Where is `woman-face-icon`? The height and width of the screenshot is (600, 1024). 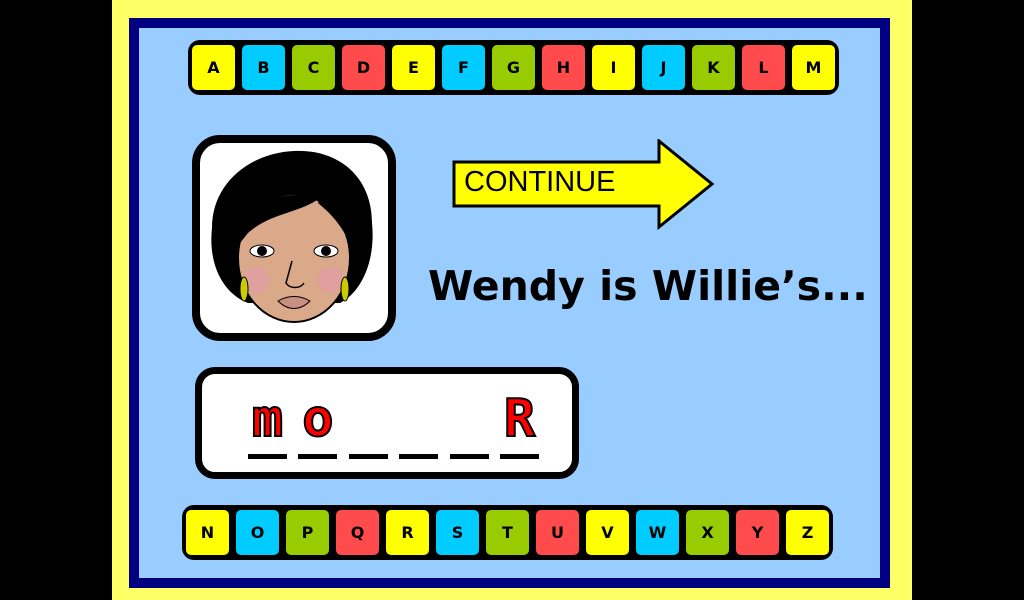 woman-face-icon is located at coordinates (292, 236).